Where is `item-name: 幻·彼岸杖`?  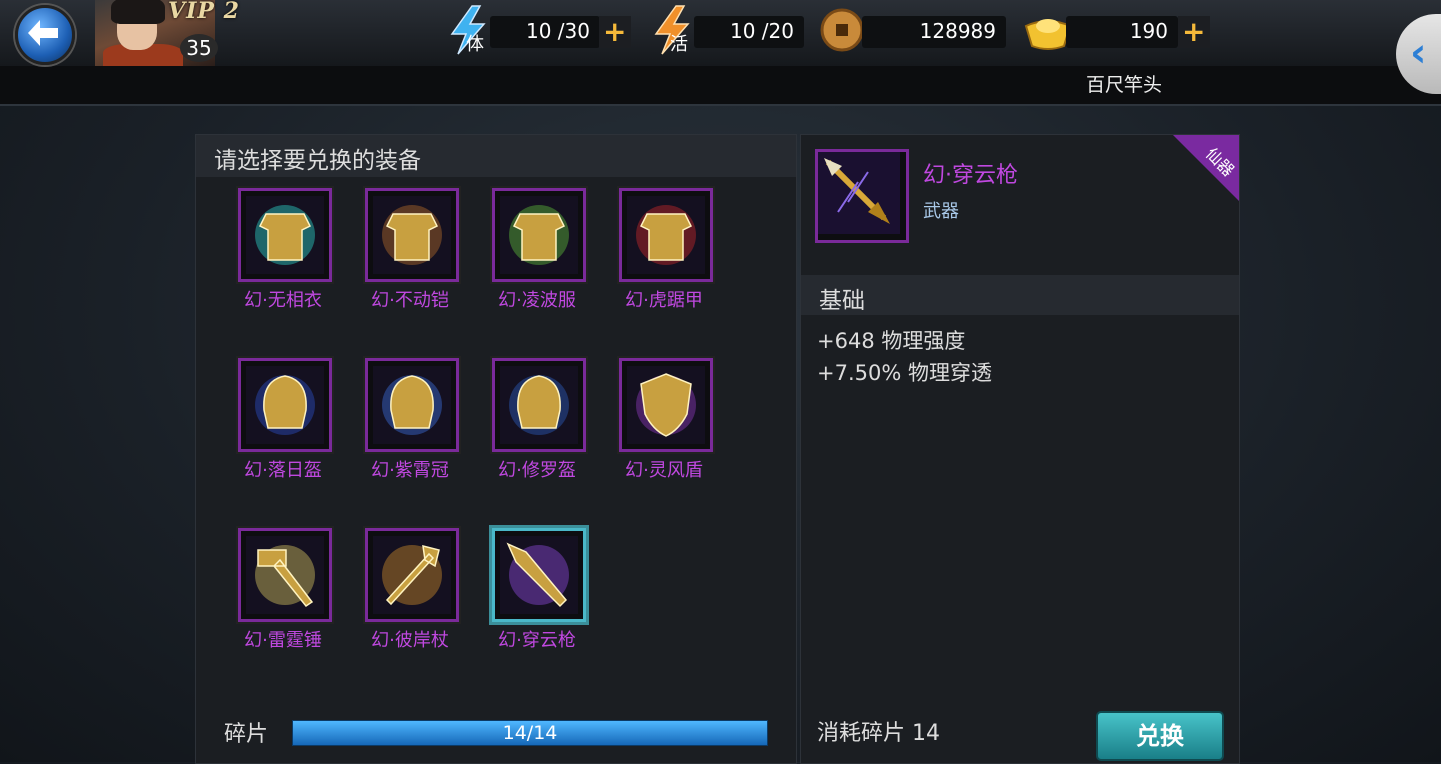
item-name: 幻·彼岸杖 is located at coordinates (410, 640).